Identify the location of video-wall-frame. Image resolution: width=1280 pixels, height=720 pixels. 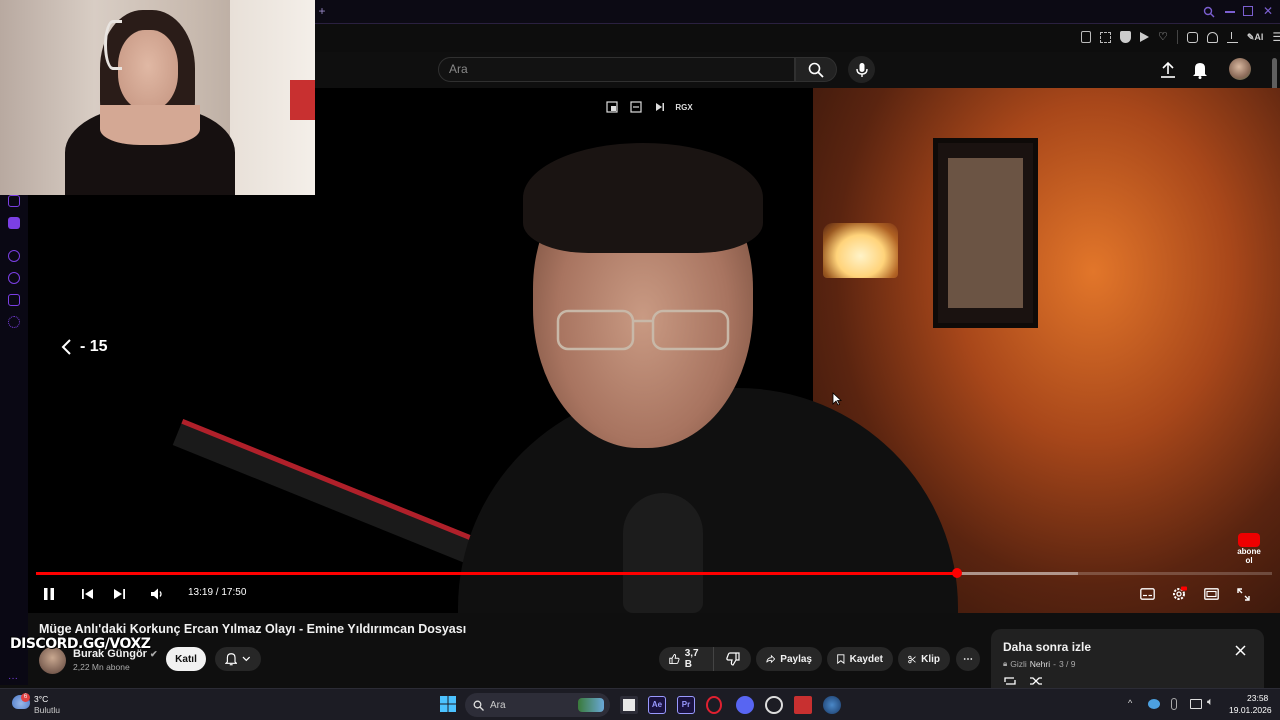
(985, 233).